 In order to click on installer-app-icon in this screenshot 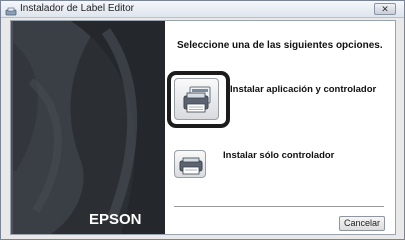, I will do `click(11, 10)`.